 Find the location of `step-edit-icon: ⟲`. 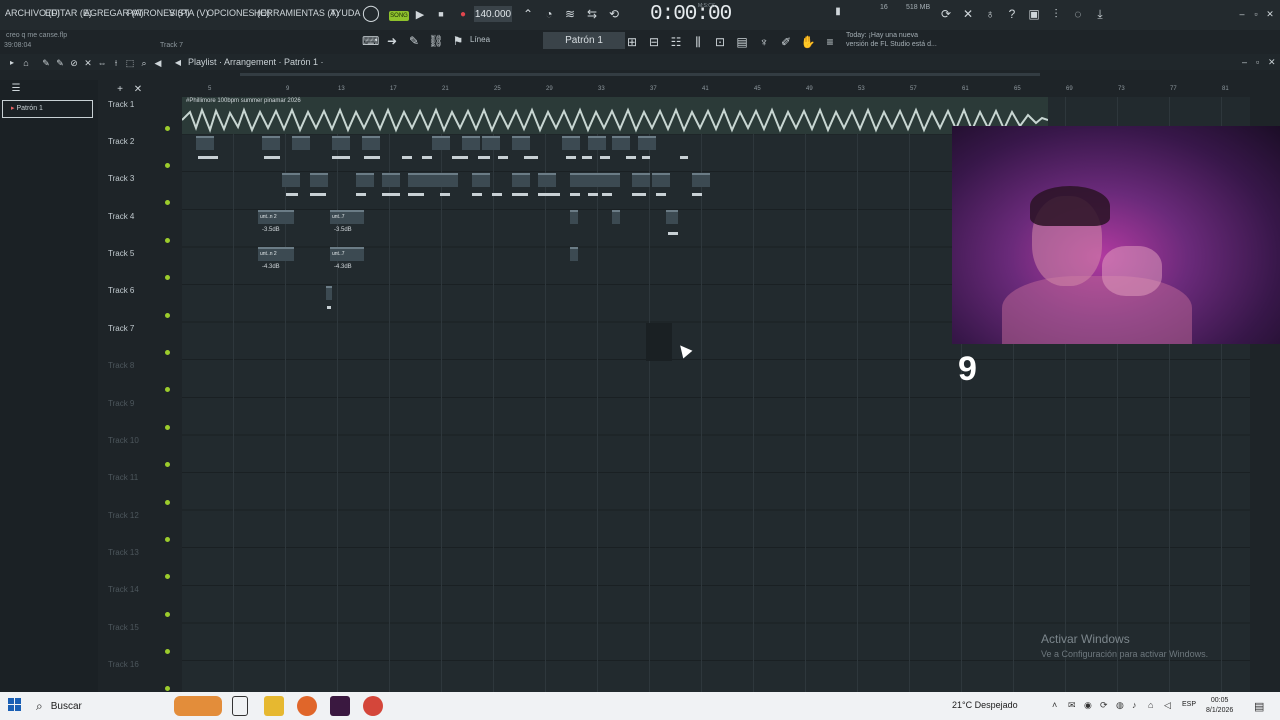

step-edit-icon: ⟲ is located at coordinates (614, 14).